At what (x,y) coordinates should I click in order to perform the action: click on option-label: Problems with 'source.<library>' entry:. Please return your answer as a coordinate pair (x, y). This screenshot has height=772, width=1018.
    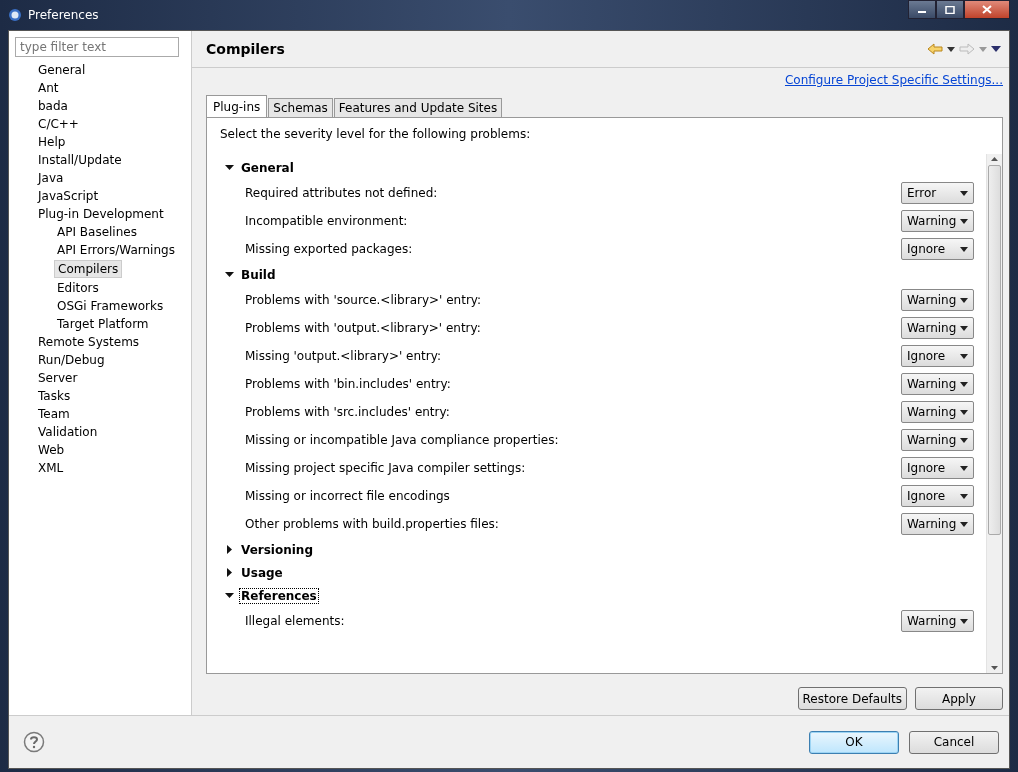
    Looking at the image, I should click on (363, 300).